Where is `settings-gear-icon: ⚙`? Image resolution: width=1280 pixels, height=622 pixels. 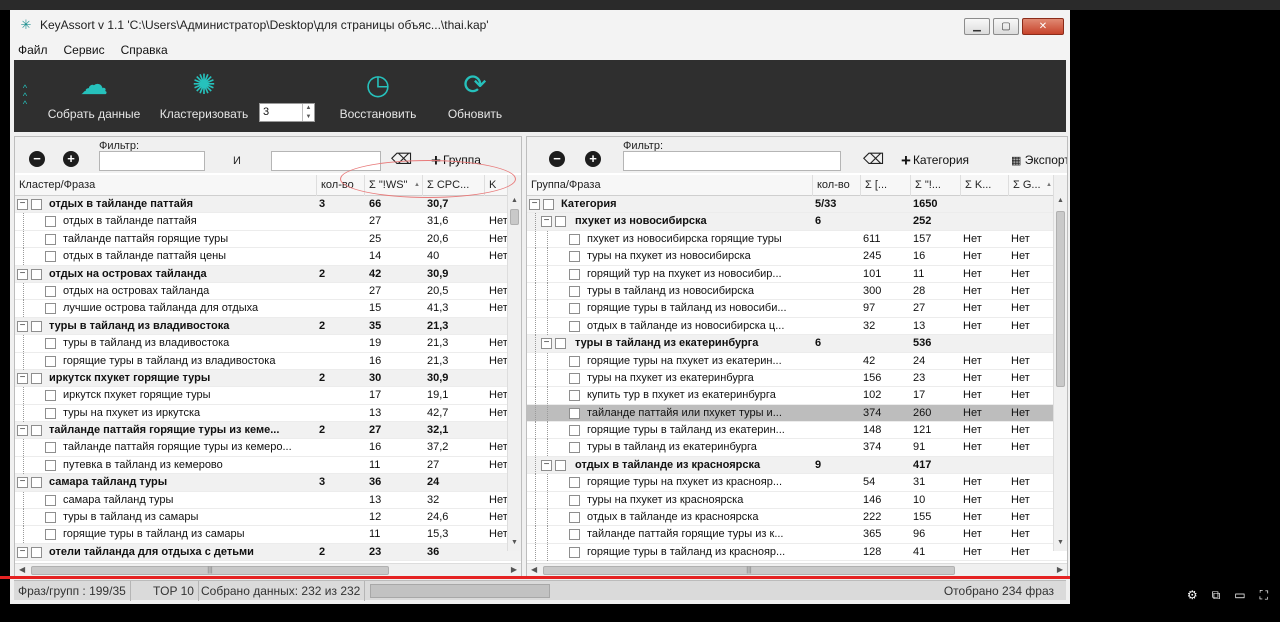
settings-gear-icon: ⚙ is located at coordinates (1192, 595).